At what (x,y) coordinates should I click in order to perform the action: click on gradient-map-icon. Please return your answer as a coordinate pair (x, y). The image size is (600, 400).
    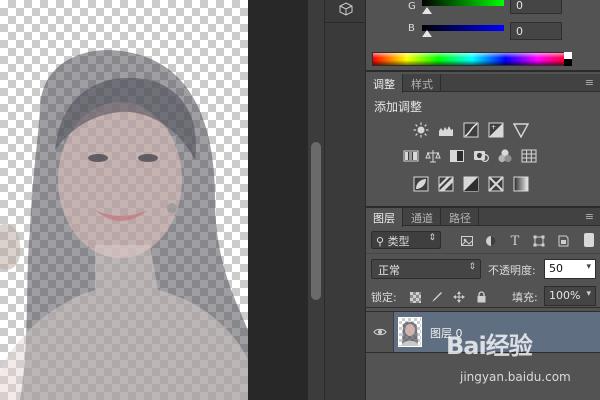
    Looking at the image, I should click on (521, 184).